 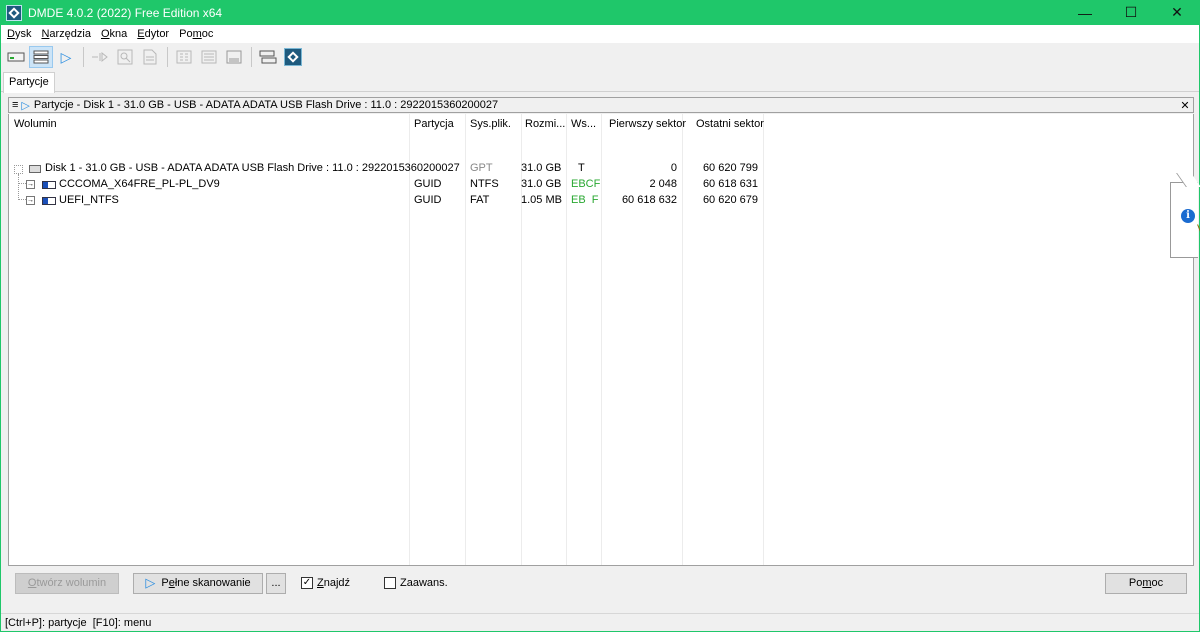 I want to click on checkbox-checked-icon: ✓, so click(x=307, y=583).